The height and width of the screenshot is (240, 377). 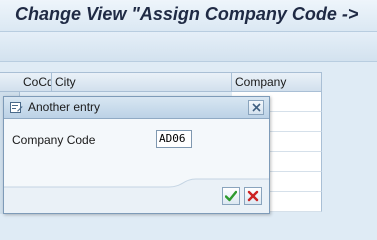 I want to click on dialog-title: Another entry, so click(x=64, y=107).